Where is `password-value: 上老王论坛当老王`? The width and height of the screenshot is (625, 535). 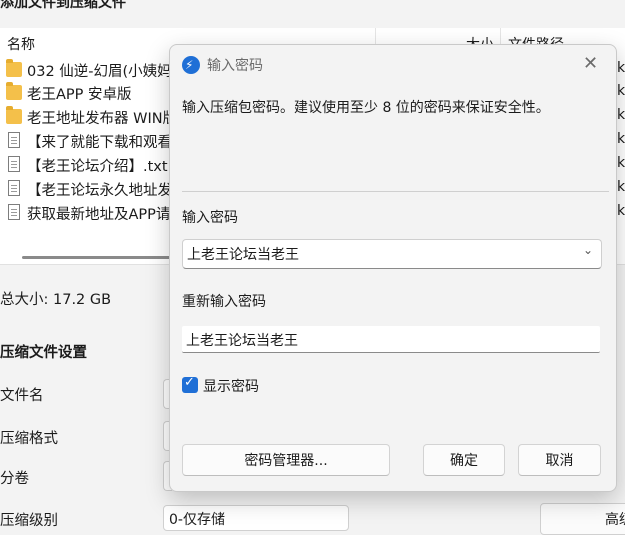 password-value: 上老王论坛当老王 is located at coordinates (243, 255).